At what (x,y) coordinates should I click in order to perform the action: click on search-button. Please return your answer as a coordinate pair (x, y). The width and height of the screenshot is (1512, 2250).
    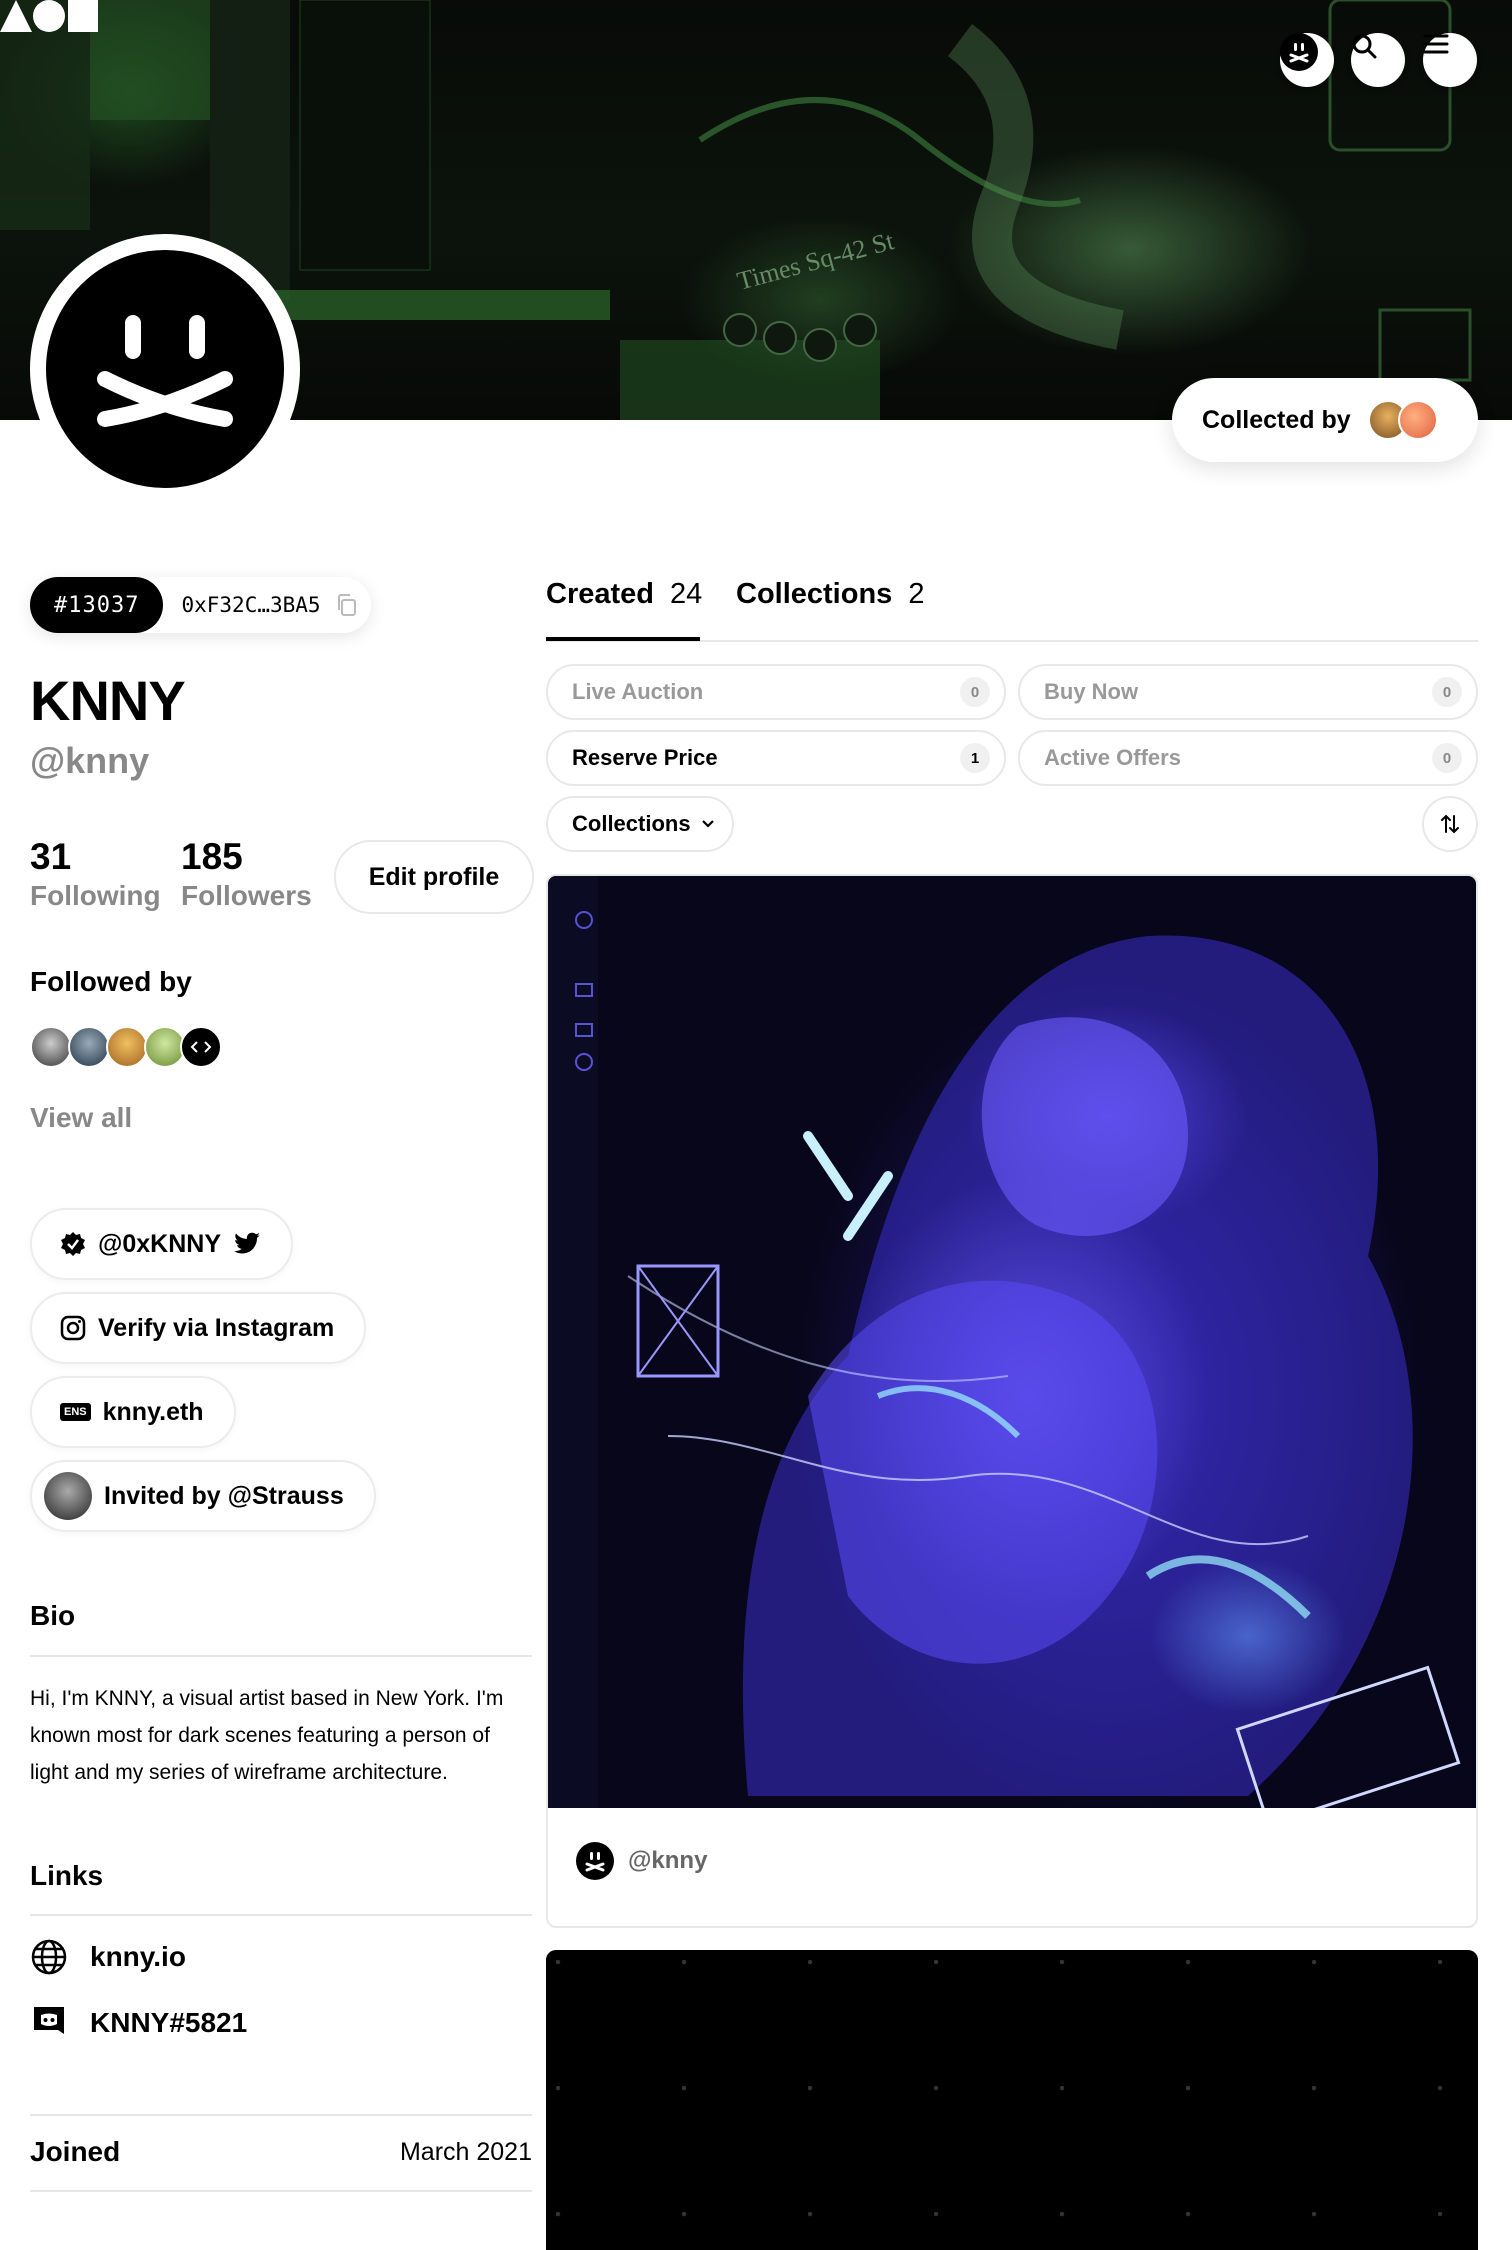
    Looking at the image, I should click on (1378, 60).